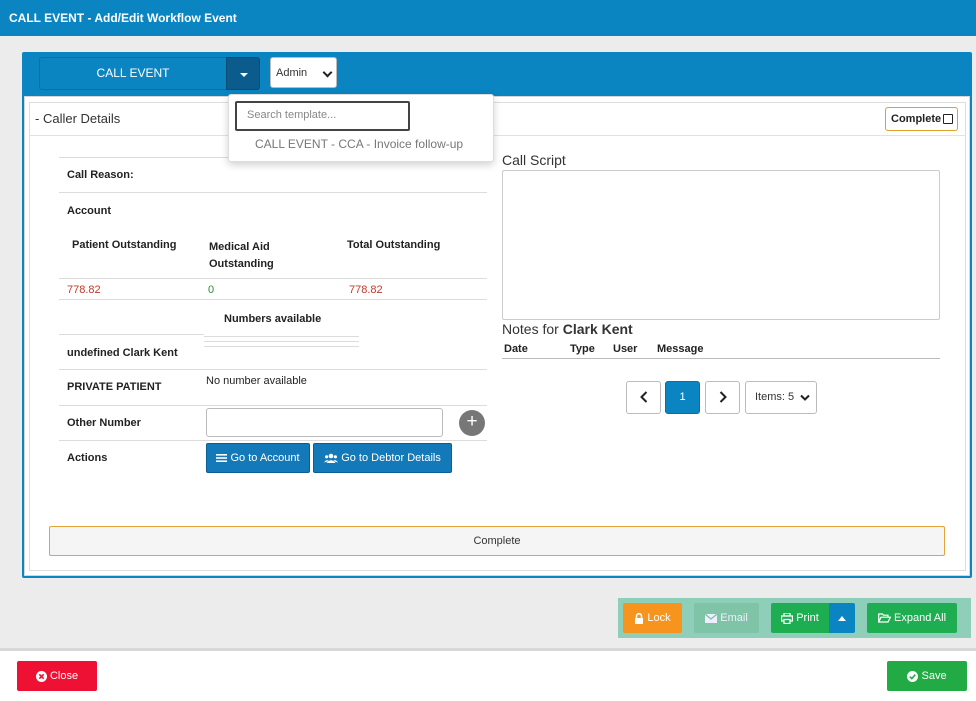 This screenshot has width=976, height=701. Describe the element at coordinates (948, 119) in the screenshot. I see `checkbox-icon` at that location.